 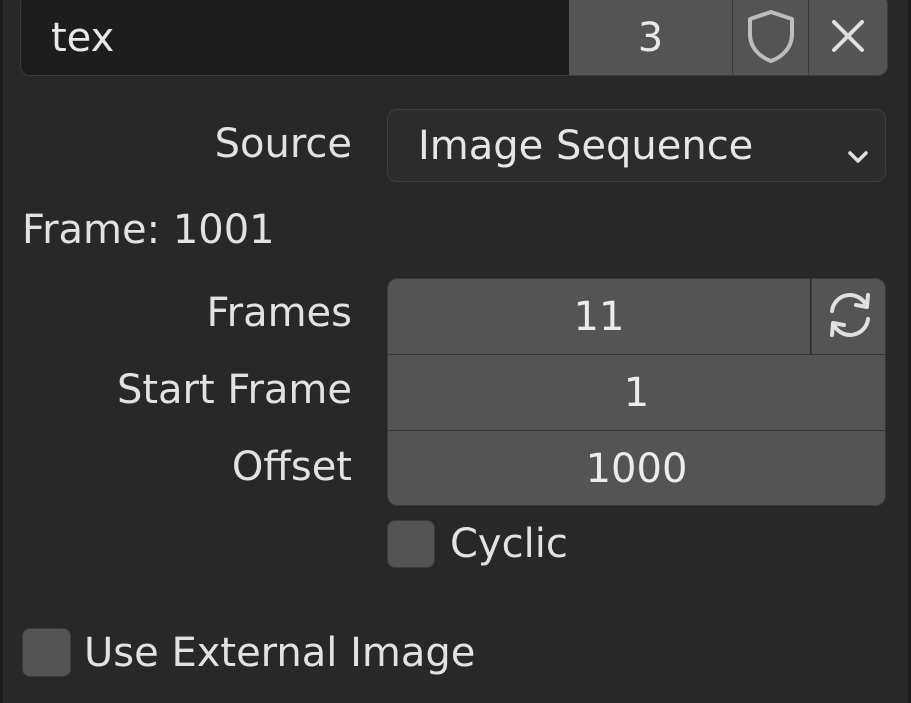 I want to click on close-icon, so click(x=848, y=38).